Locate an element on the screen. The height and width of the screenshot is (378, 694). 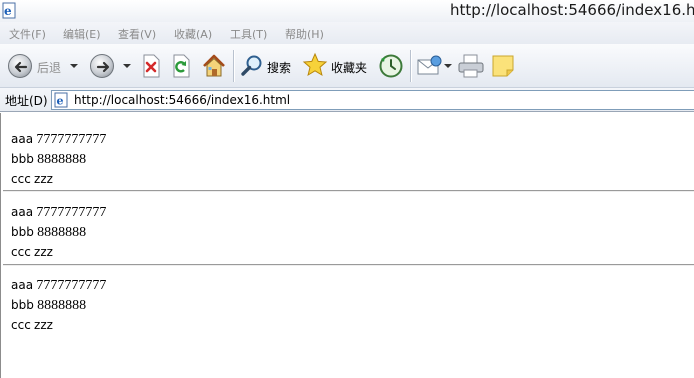
refresh-icon is located at coordinates (181, 66).